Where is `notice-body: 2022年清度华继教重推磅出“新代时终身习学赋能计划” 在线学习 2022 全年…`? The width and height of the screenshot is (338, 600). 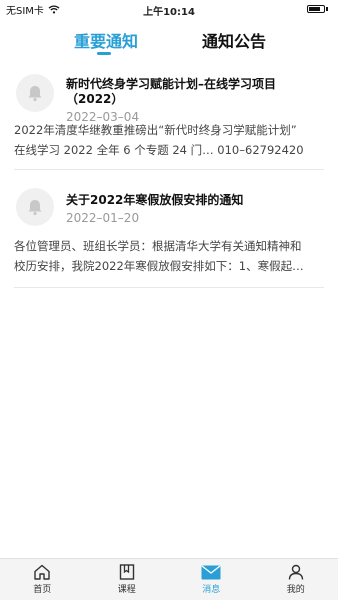
notice-body: 2022年清度华继教重推磅出“新代时终身习学赋能计划” 在线学习 2022 全年… is located at coordinates (169, 140).